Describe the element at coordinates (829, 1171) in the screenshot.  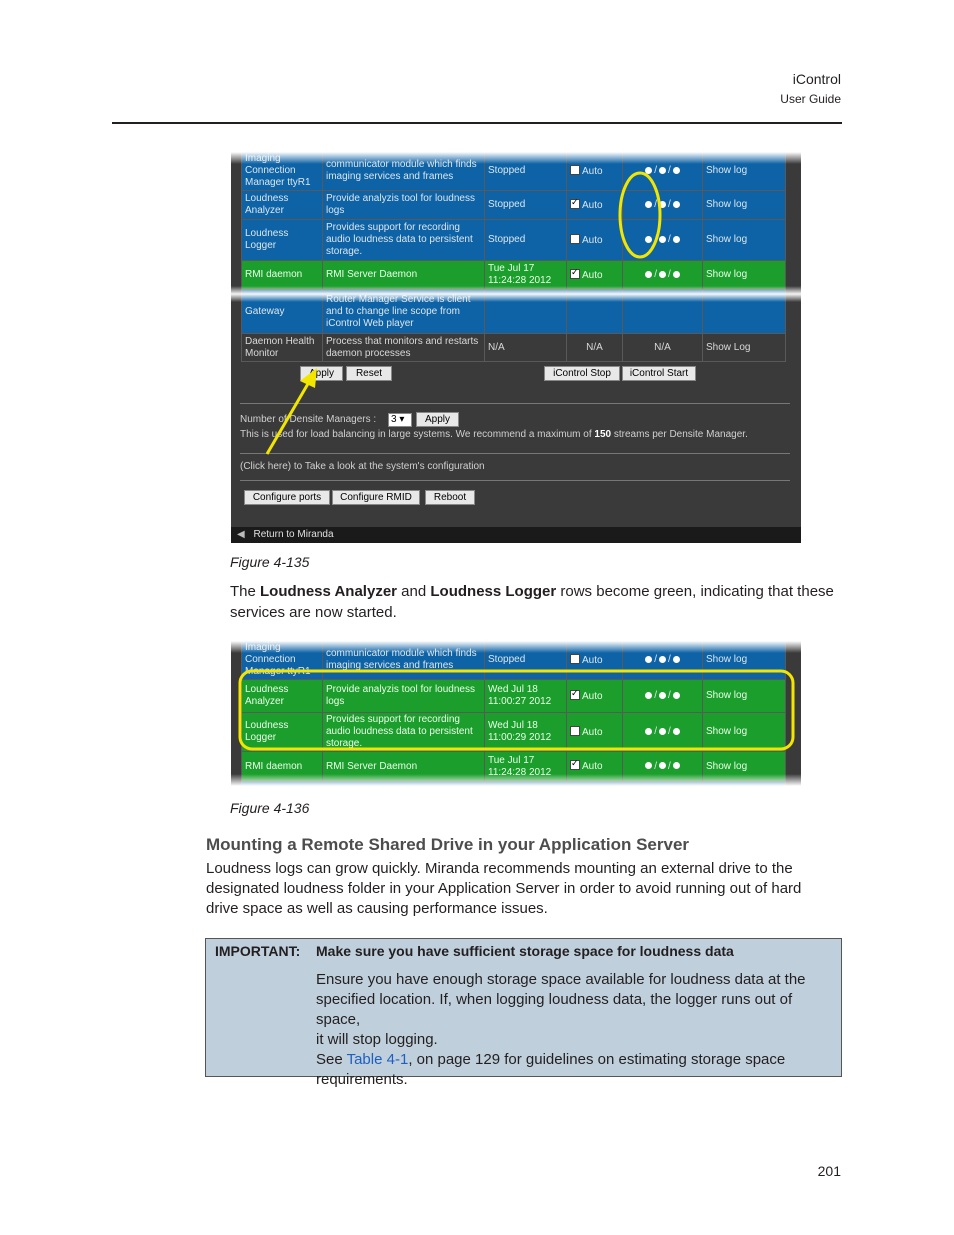
I see `page-number: 201` at that location.